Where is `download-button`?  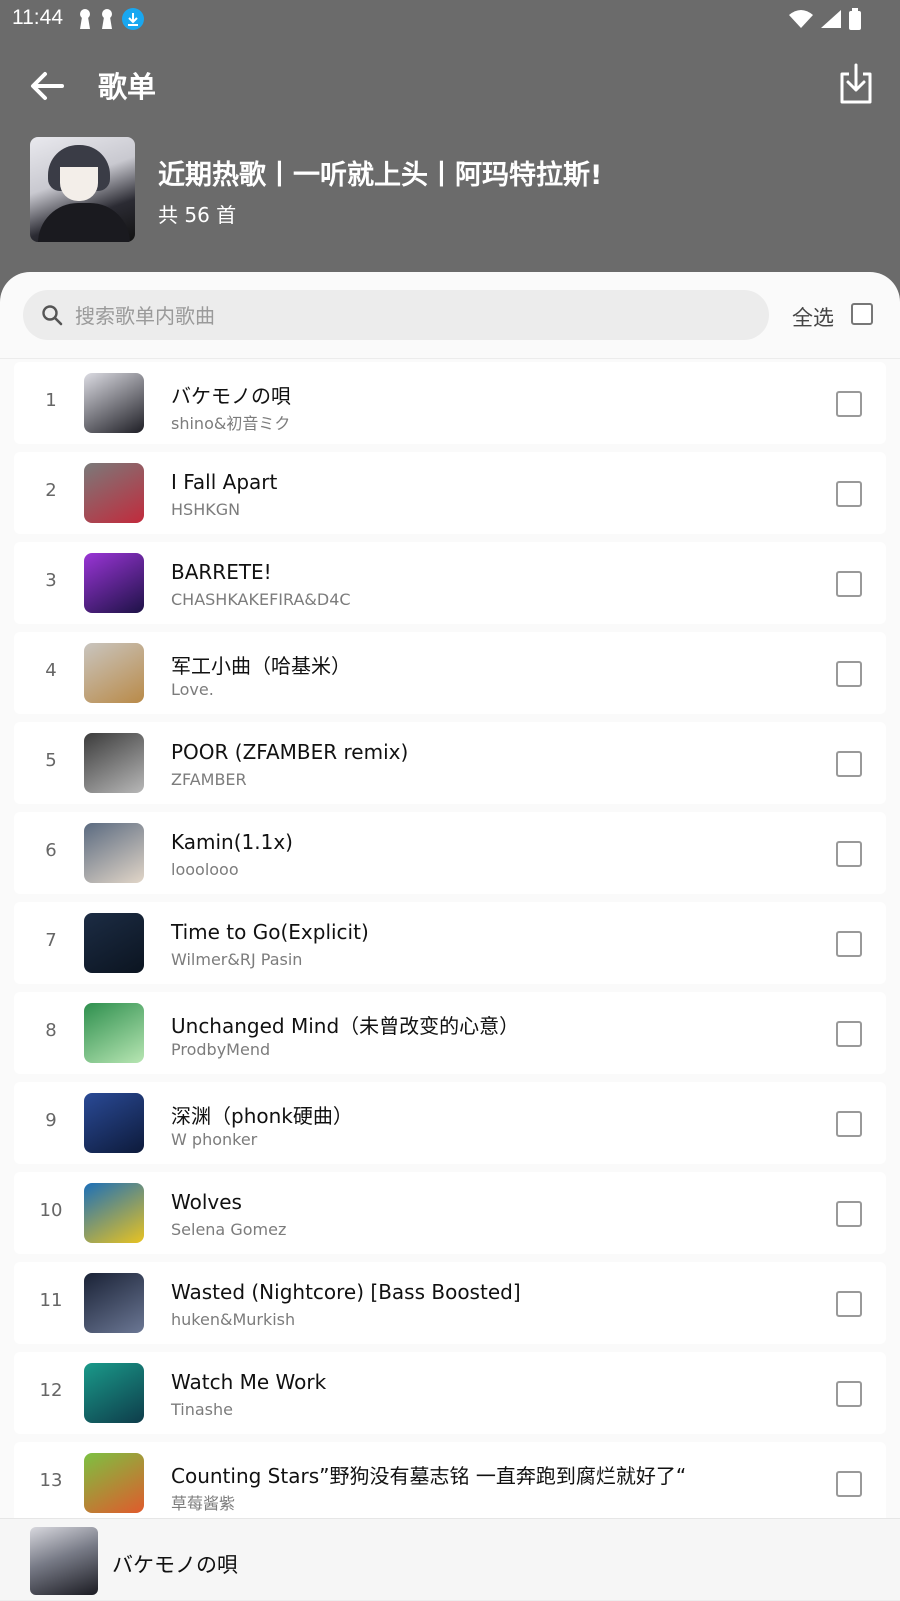 download-button is located at coordinates (856, 84).